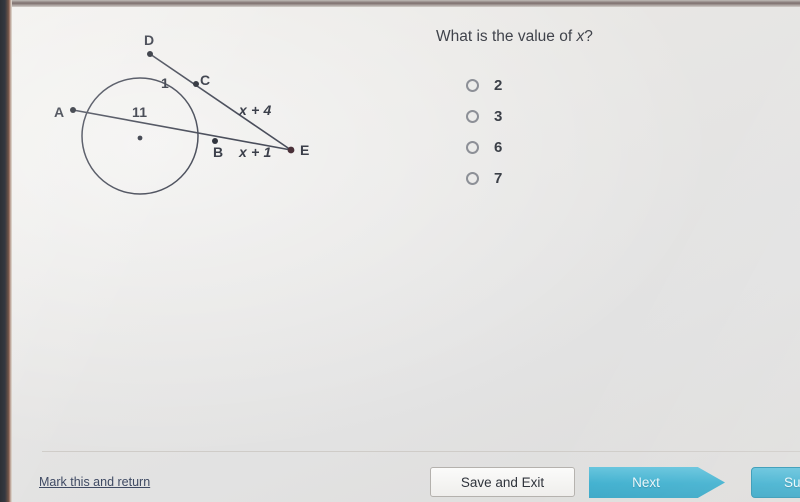 Image resolution: width=800 pixels, height=502 pixels. What do you see at coordinates (775, 482) in the screenshot?
I see `submit-button: Sub` at bounding box center [775, 482].